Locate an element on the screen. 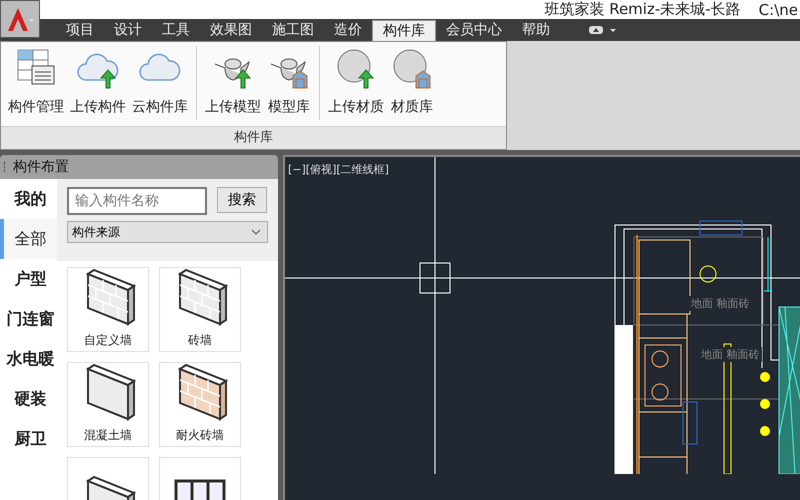  ribbon-button: 构件管理 is located at coordinates (36, 86).